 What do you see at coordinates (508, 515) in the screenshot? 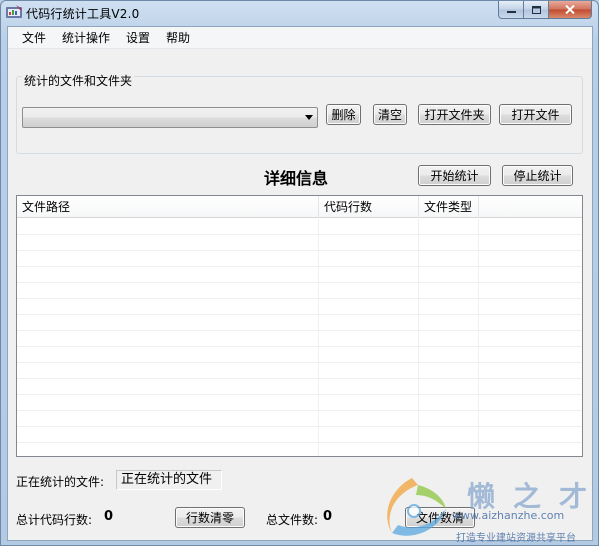
I see `watermark-url: www.aizhanzhe.com` at bounding box center [508, 515].